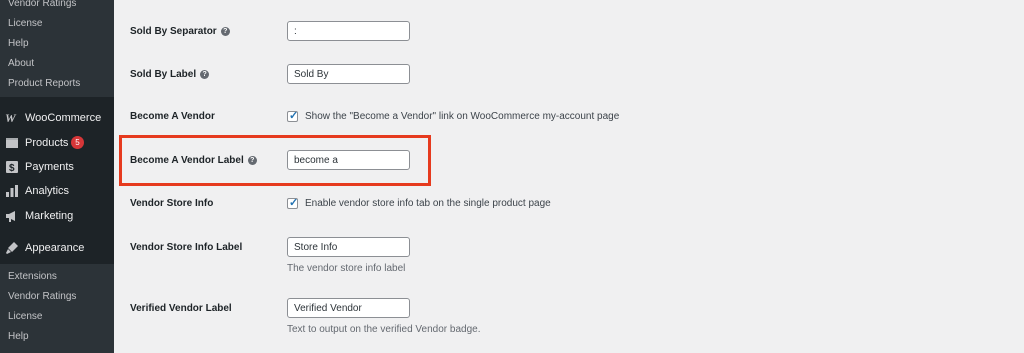 Image resolution: width=1024 pixels, height=353 pixels. Describe the element at coordinates (12, 248) in the screenshot. I see `appearance-icon` at that location.